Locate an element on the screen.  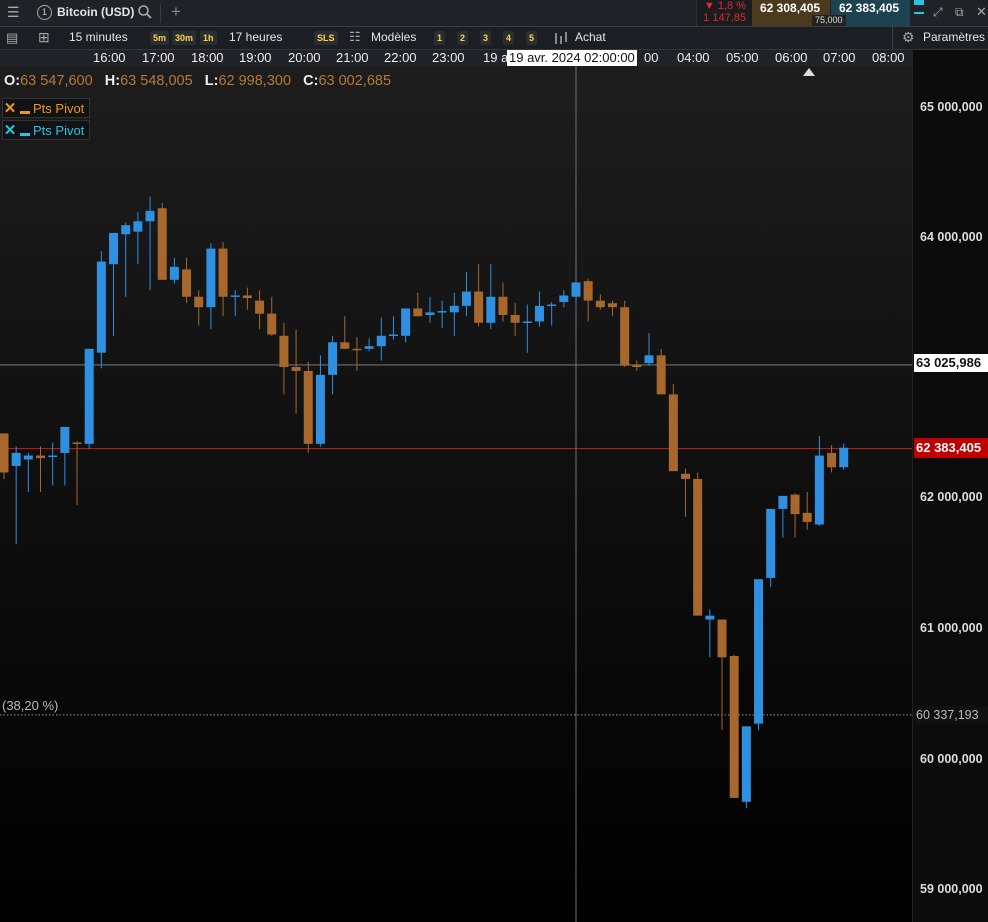
timeframe-30m-button: 30m is located at coordinates (184, 38).